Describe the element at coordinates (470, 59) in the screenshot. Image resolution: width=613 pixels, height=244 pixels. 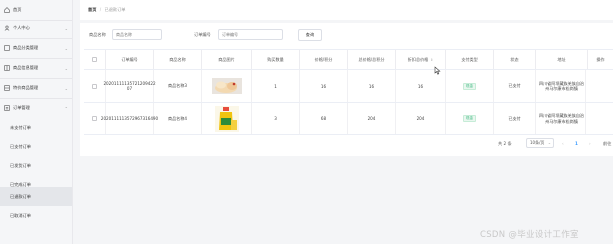
I see `column-header: 支付类型` at that location.